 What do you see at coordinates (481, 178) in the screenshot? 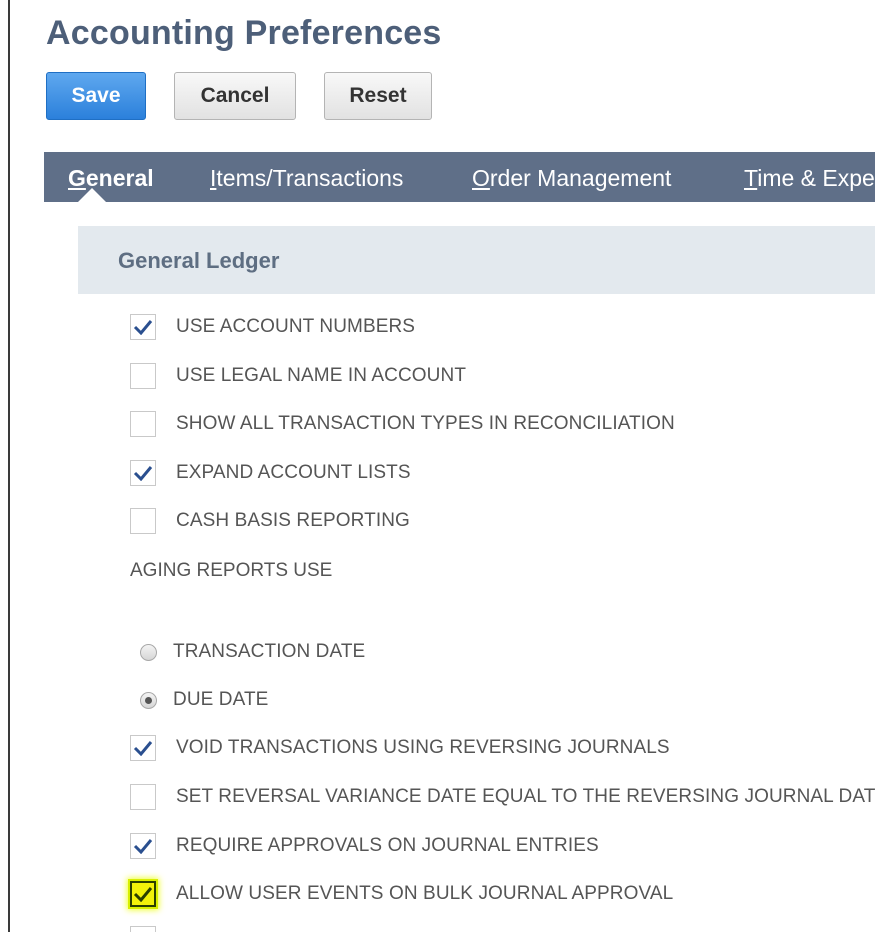
I see `tab-order-accesskey: O` at bounding box center [481, 178].